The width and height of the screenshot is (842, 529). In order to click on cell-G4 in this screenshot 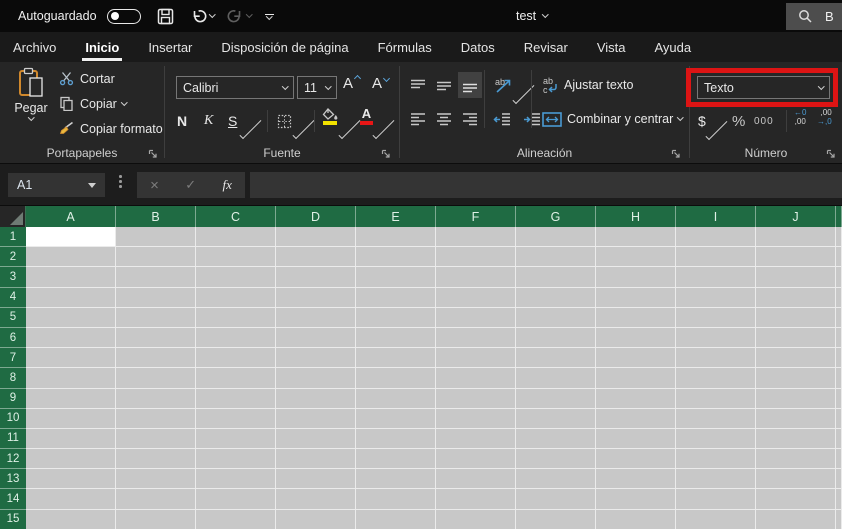, I will do `click(556, 297)`.